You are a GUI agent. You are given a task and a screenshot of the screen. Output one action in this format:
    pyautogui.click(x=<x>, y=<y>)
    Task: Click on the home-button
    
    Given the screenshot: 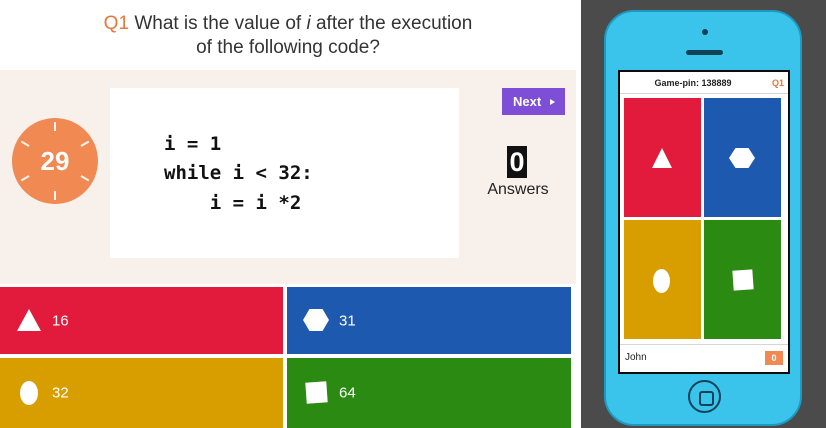 What is the action you would take?
    pyautogui.click(x=704, y=396)
    